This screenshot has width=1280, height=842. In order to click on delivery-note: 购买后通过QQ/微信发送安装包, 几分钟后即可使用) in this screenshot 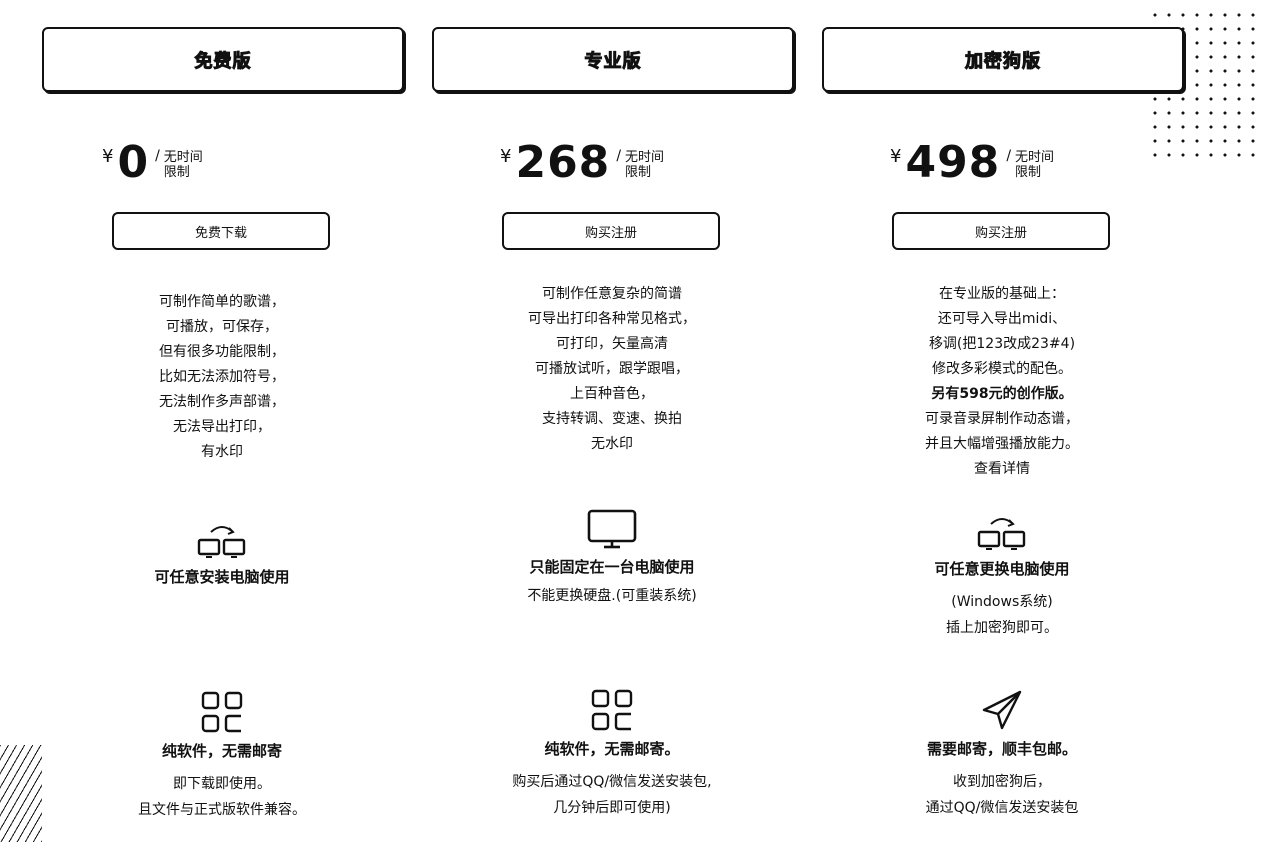, I will do `click(612, 795)`.